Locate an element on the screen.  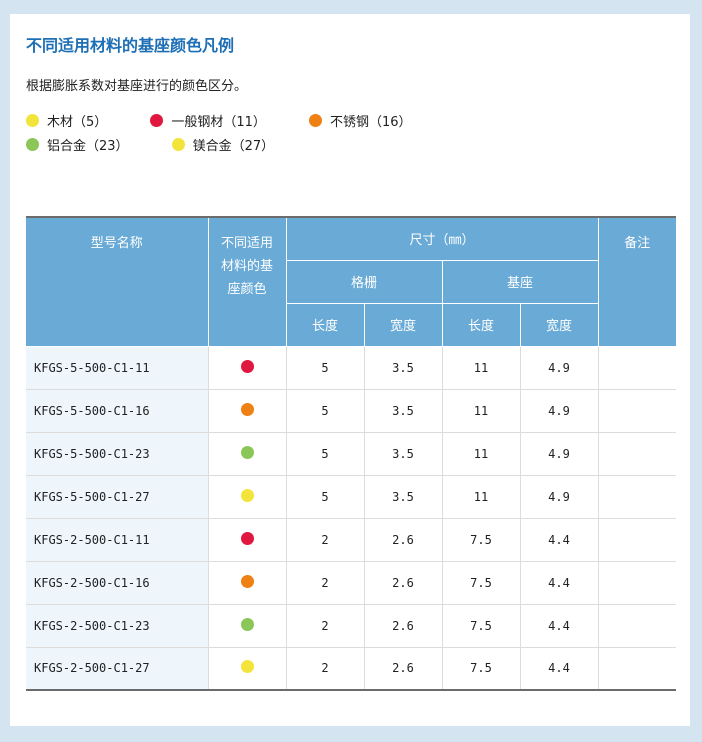
table-row: KFGS-2-500-C1-23 2 2.6 7.5 4.4 is located at coordinates (351, 625).